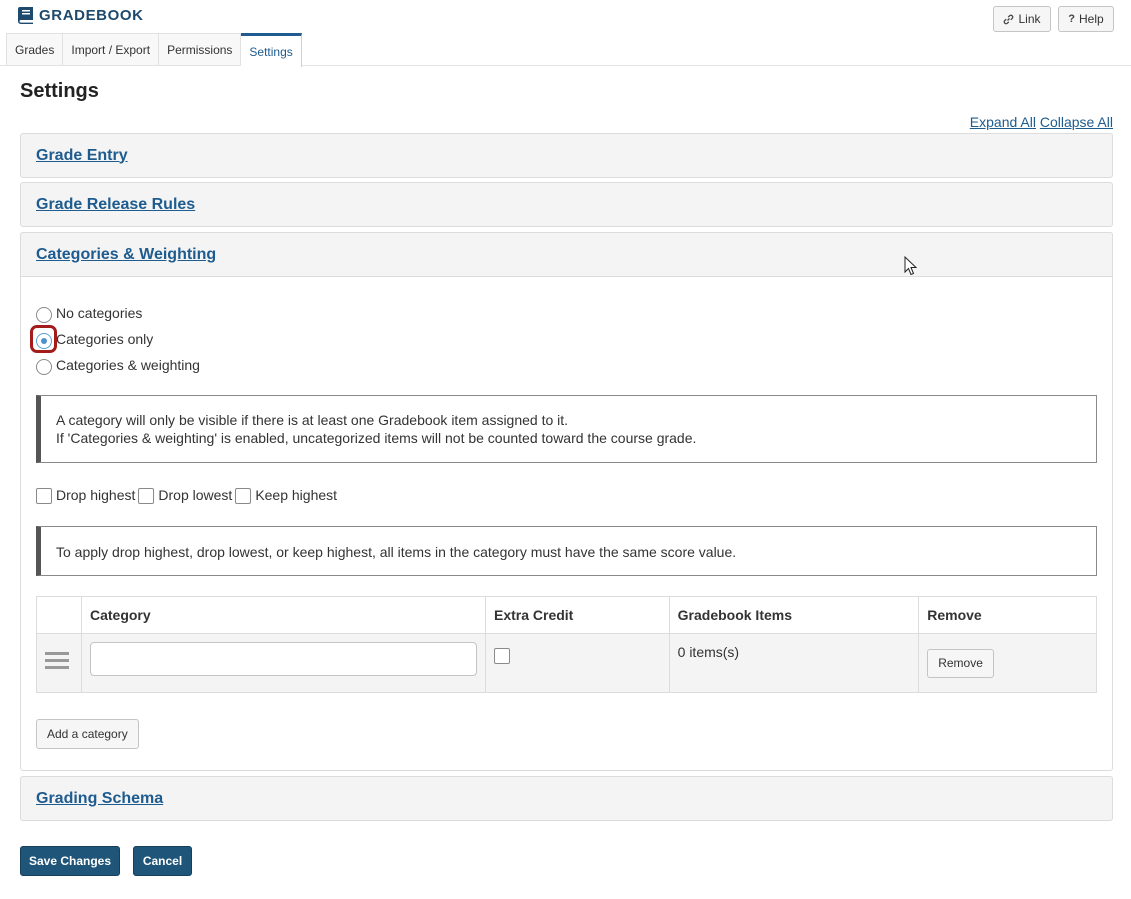 The width and height of the screenshot is (1131, 899). I want to click on app-title: GRADEBOOK, so click(91, 15).